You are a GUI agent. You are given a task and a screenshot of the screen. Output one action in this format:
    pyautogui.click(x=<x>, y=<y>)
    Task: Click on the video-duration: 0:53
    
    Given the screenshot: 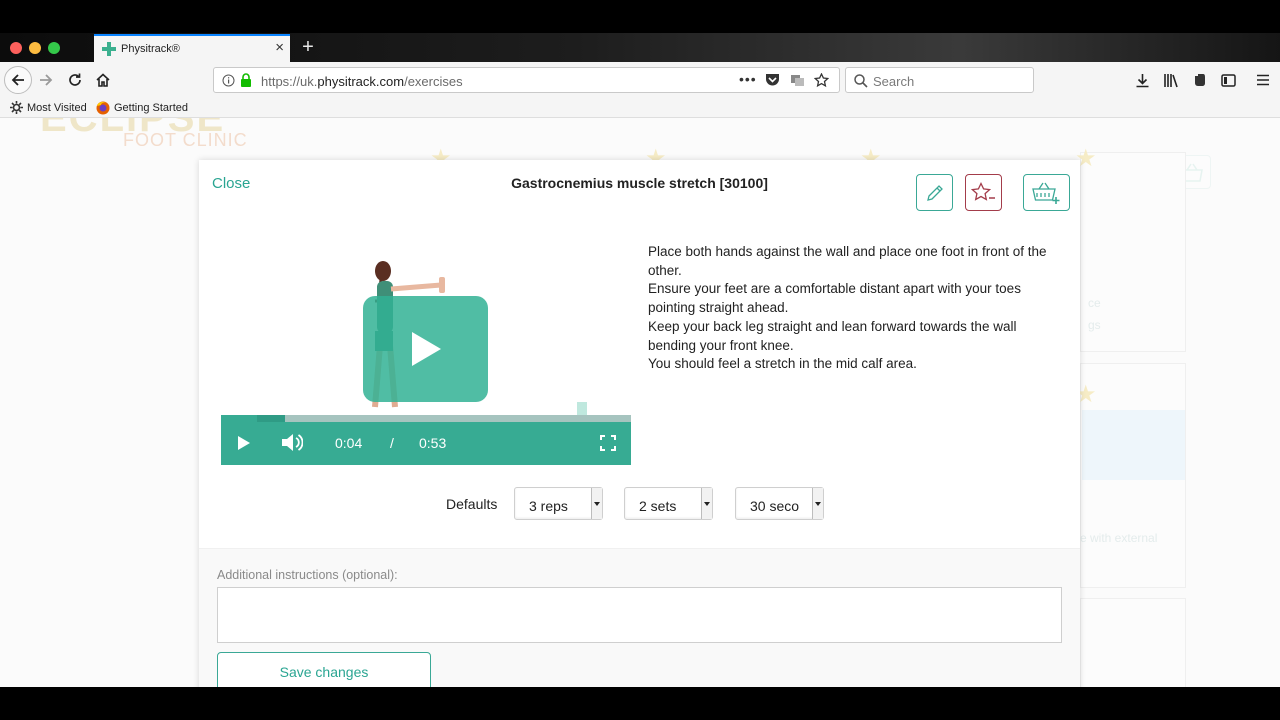 What is the action you would take?
    pyautogui.click(x=433, y=443)
    